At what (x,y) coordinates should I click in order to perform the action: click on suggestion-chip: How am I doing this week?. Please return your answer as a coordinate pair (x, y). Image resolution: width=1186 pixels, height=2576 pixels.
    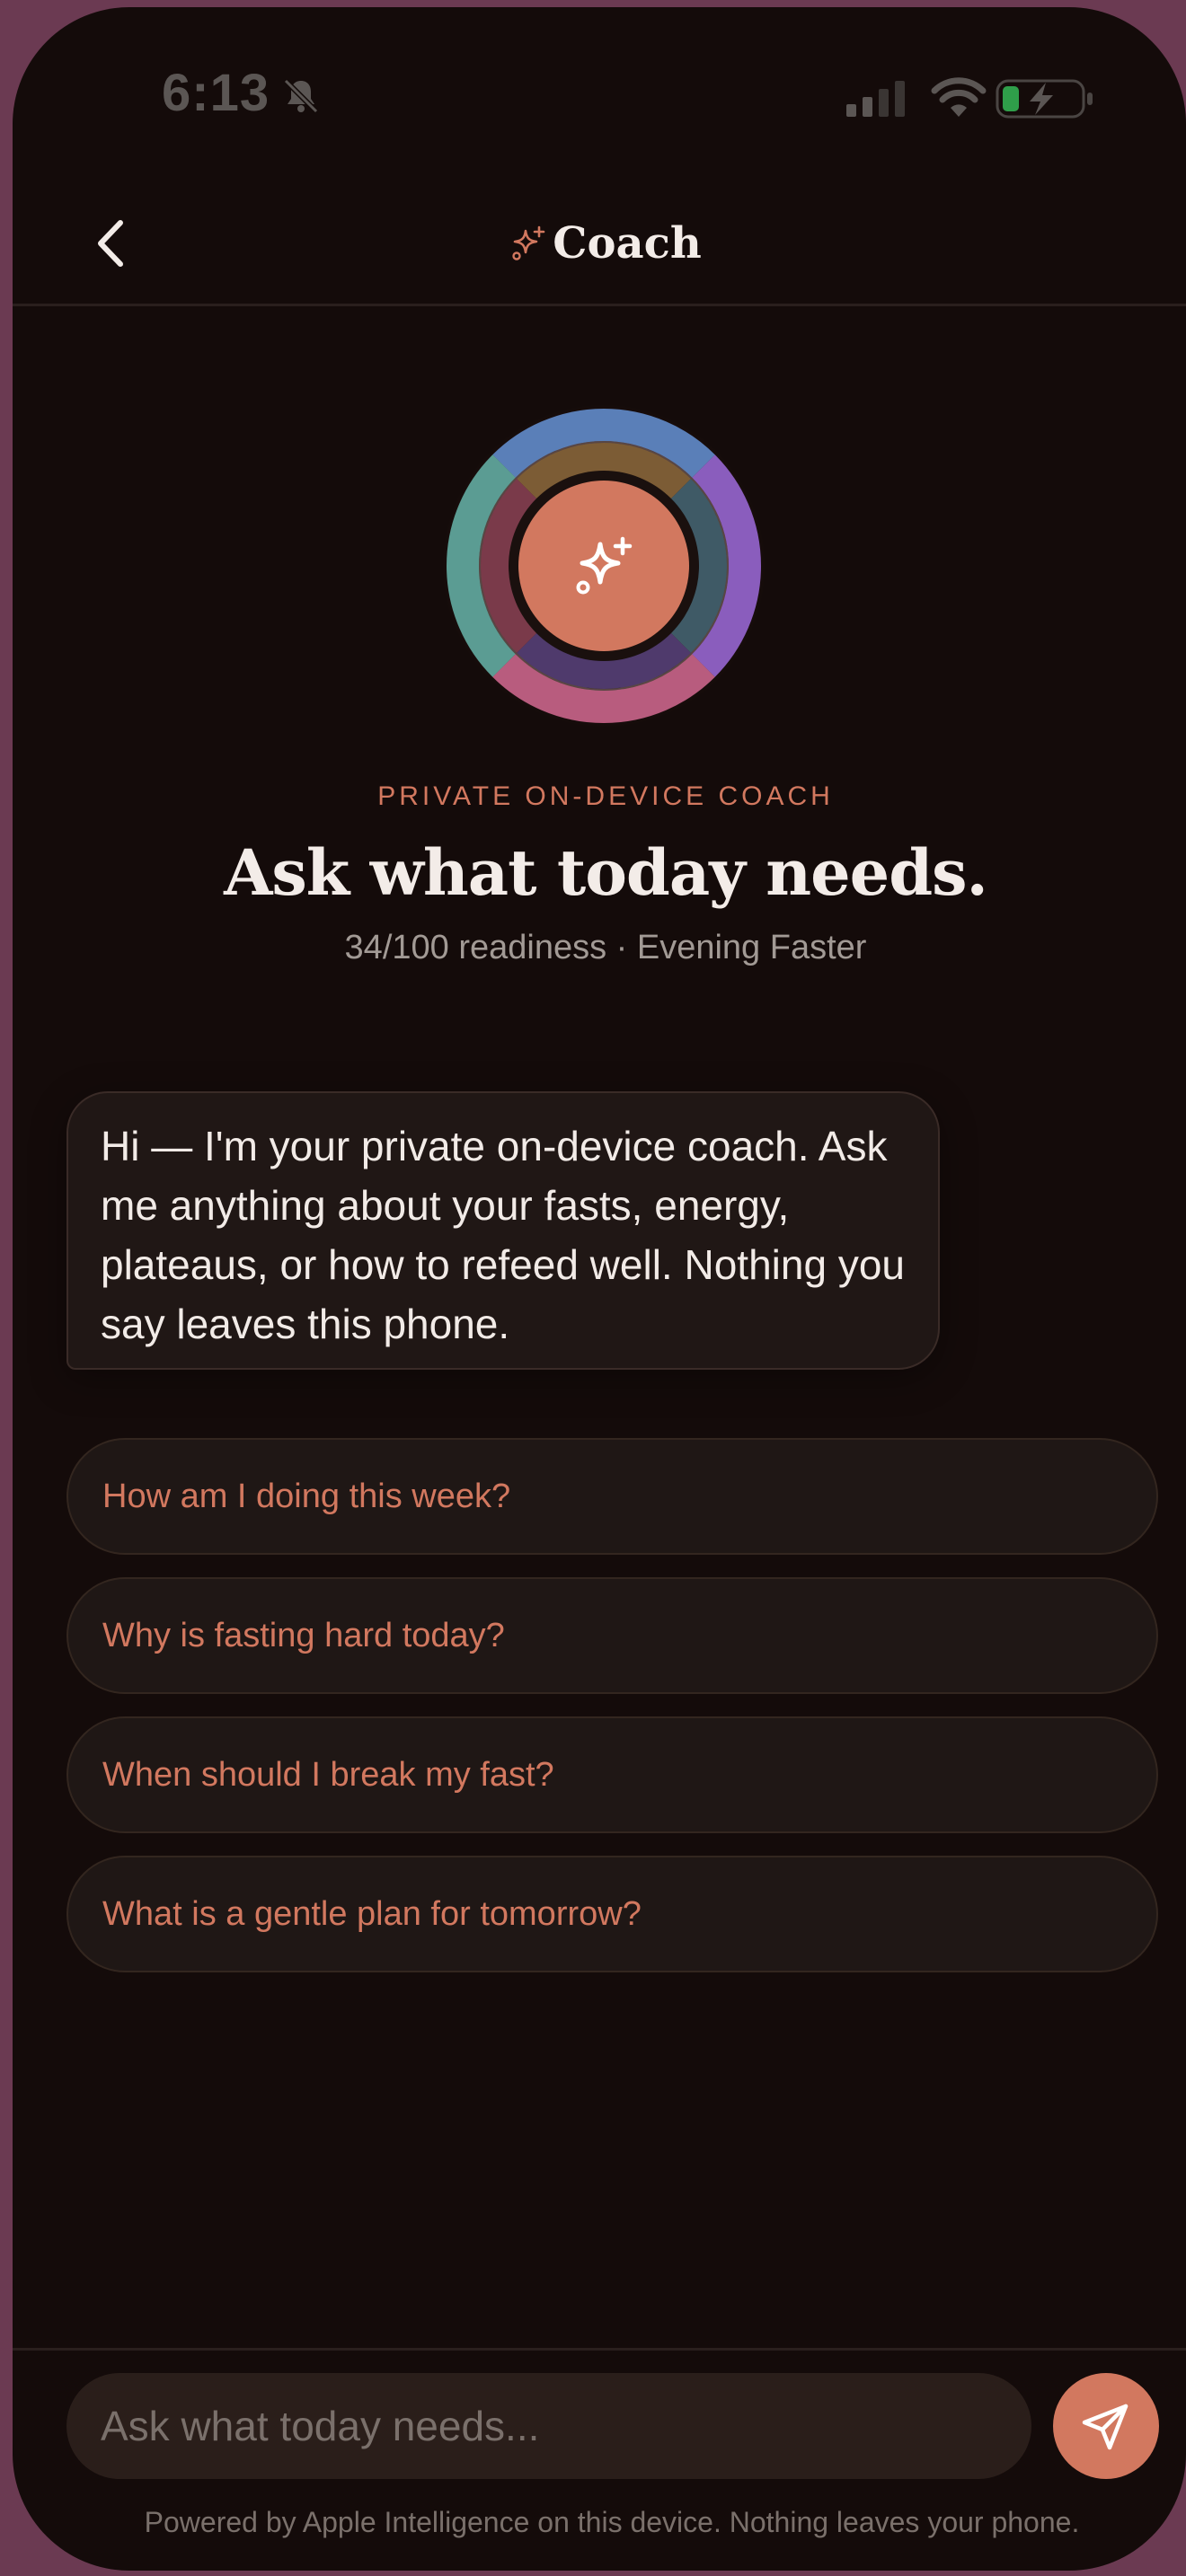
    Looking at the image, I should click on (612, 1496).